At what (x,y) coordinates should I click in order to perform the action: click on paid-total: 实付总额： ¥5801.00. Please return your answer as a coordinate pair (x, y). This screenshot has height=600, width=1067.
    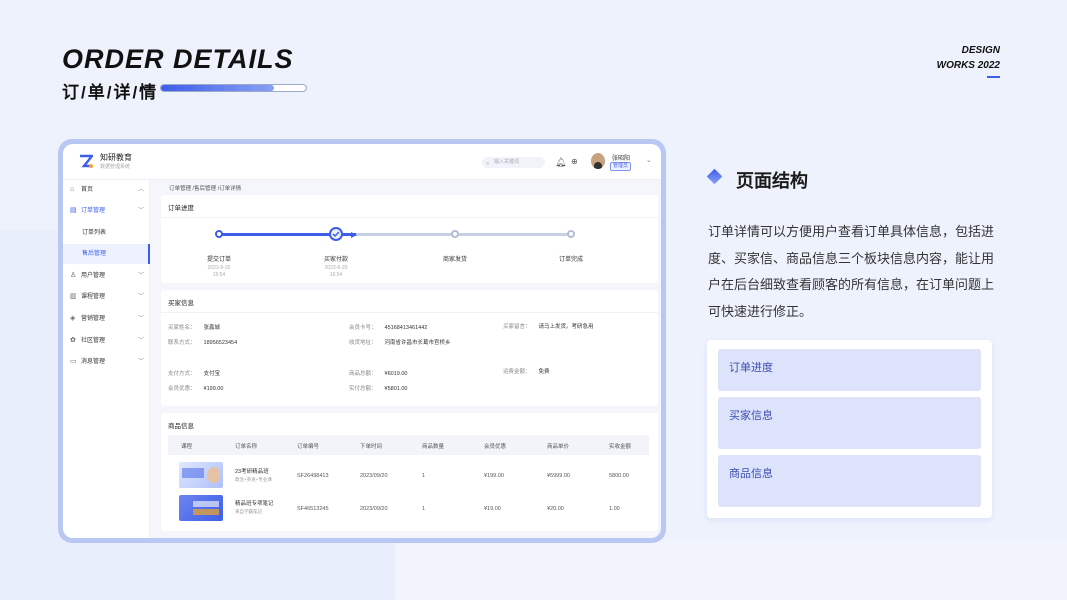
    Looking at the image, I should click on (378, 388).